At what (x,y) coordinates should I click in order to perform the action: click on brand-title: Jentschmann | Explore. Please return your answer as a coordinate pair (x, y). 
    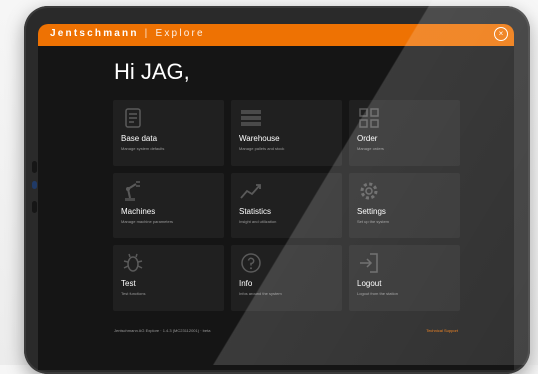
    Looking at the image, I should click on (127, 33).